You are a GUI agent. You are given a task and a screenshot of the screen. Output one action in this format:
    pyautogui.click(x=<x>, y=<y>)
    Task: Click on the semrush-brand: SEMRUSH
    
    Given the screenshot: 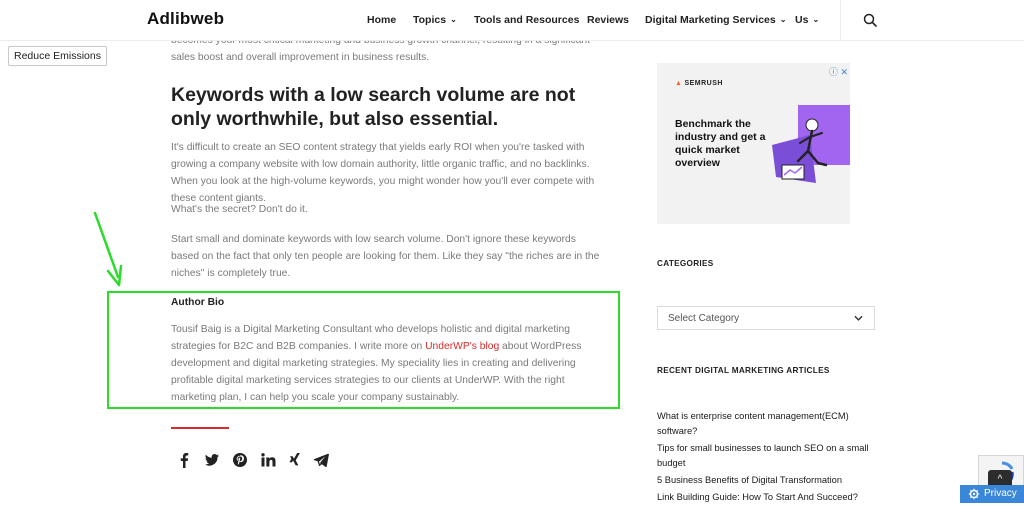 What is the action you would take?
    pyautogui.click(x=703, y=83)
    